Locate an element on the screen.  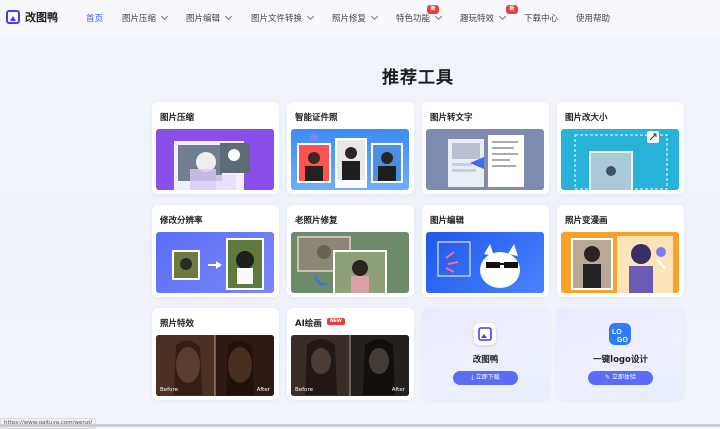
card-title: 照片变漫画 is located at coordinates (586, 221).